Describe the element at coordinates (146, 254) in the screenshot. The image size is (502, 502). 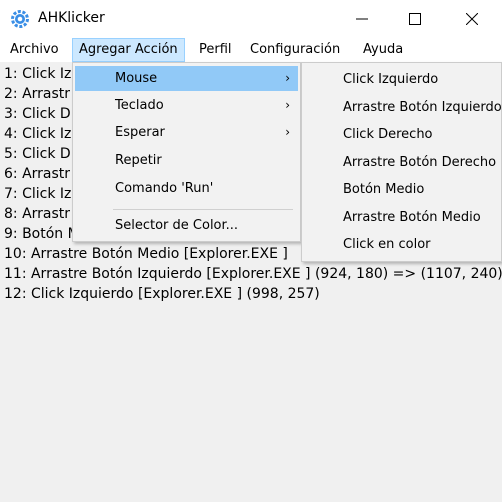
I see `log-line: 10: Arrastre Botón Medio [Explorer.EXE ]` at that location.